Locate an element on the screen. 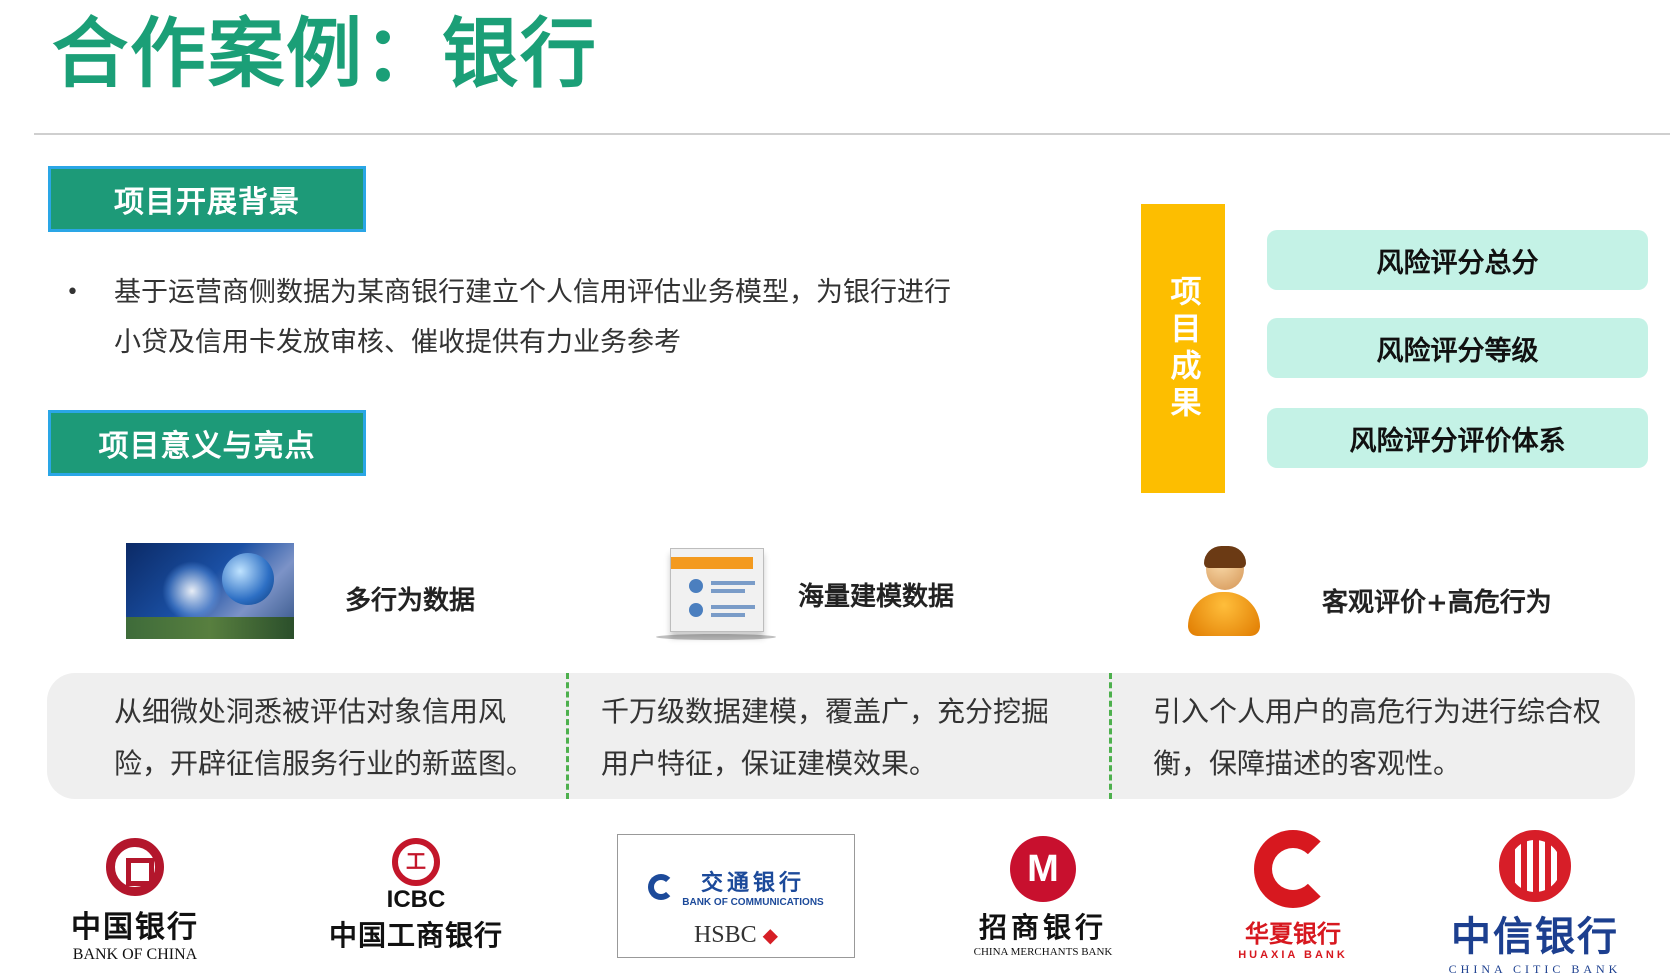 The height and width of the screenshot is (976, 1670). logo-text-cn: 华夏银行 is located at coordinates (1293, 934).